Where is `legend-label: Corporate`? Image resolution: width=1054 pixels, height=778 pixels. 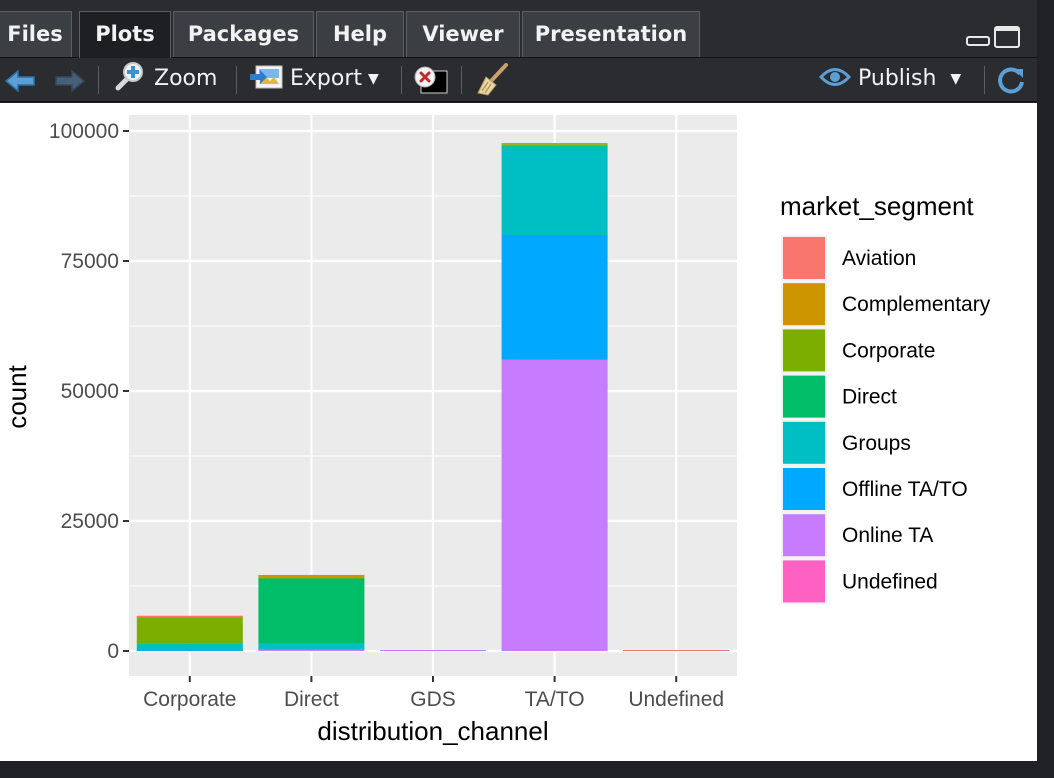
legend-label: Corporate is located at coordinates (888, 350).